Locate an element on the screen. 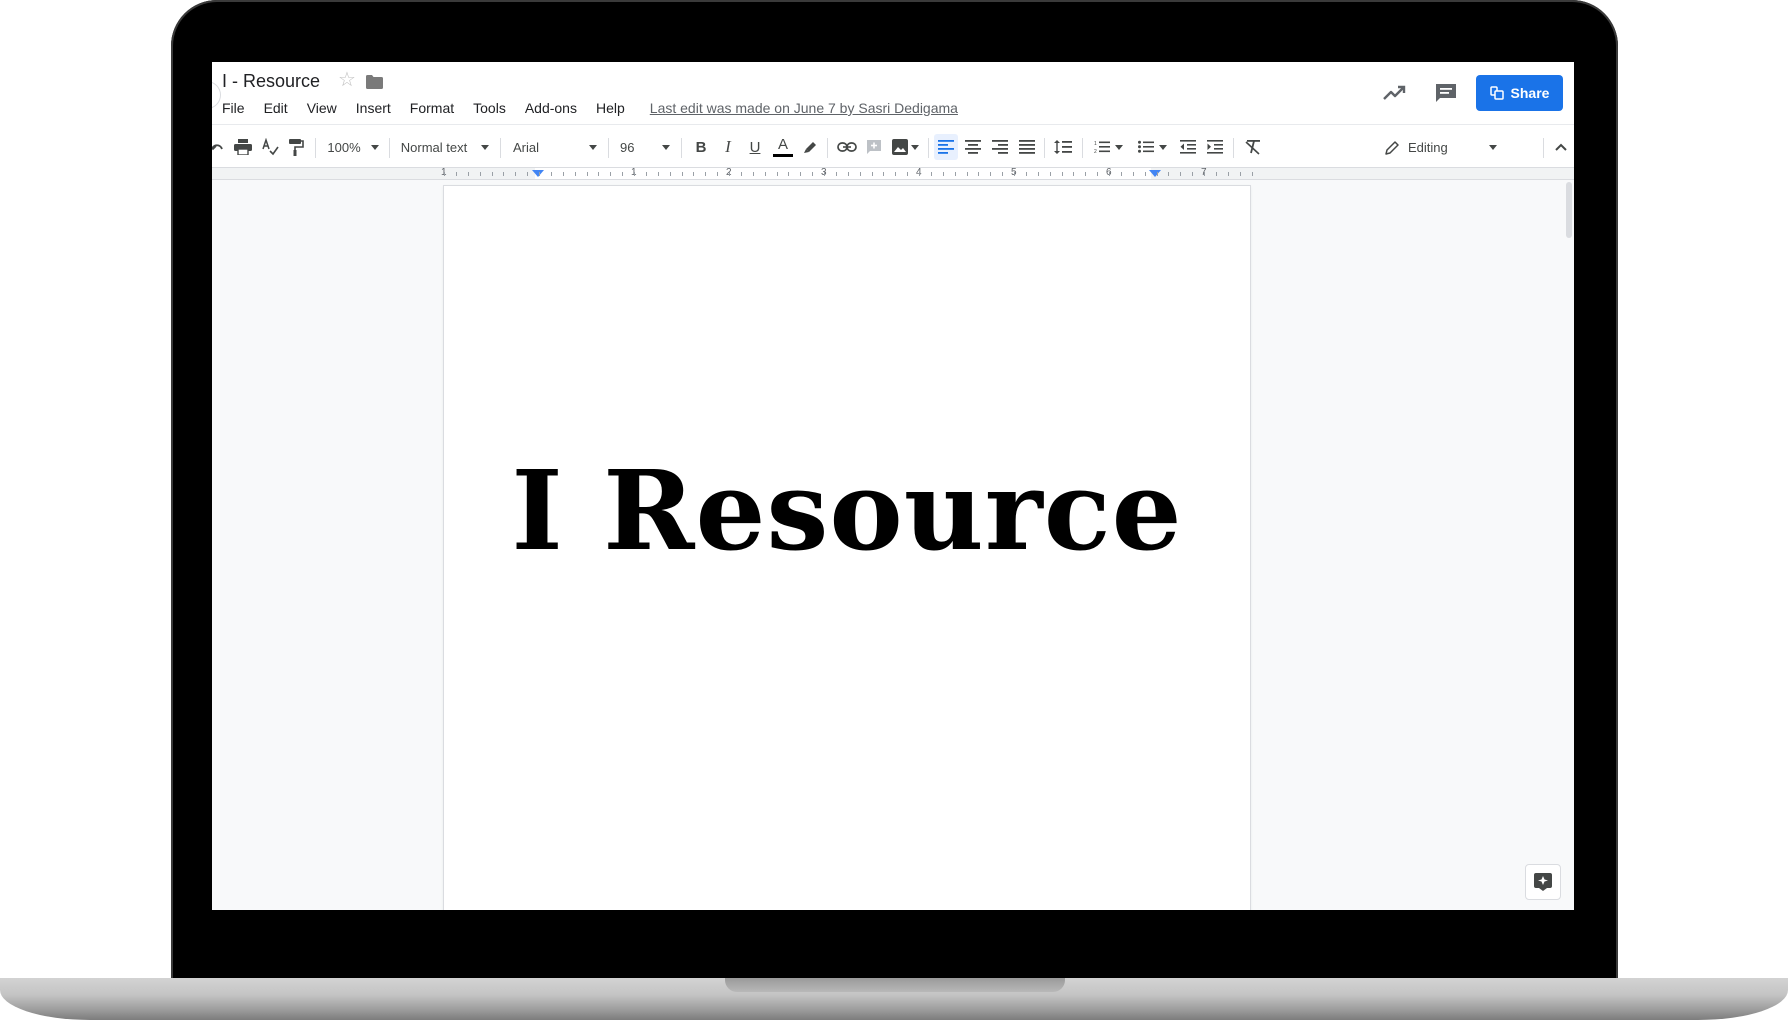 This screenshot has height=1020, width=1788. decrease-indent-icon is located at coordinates (1188, 147).